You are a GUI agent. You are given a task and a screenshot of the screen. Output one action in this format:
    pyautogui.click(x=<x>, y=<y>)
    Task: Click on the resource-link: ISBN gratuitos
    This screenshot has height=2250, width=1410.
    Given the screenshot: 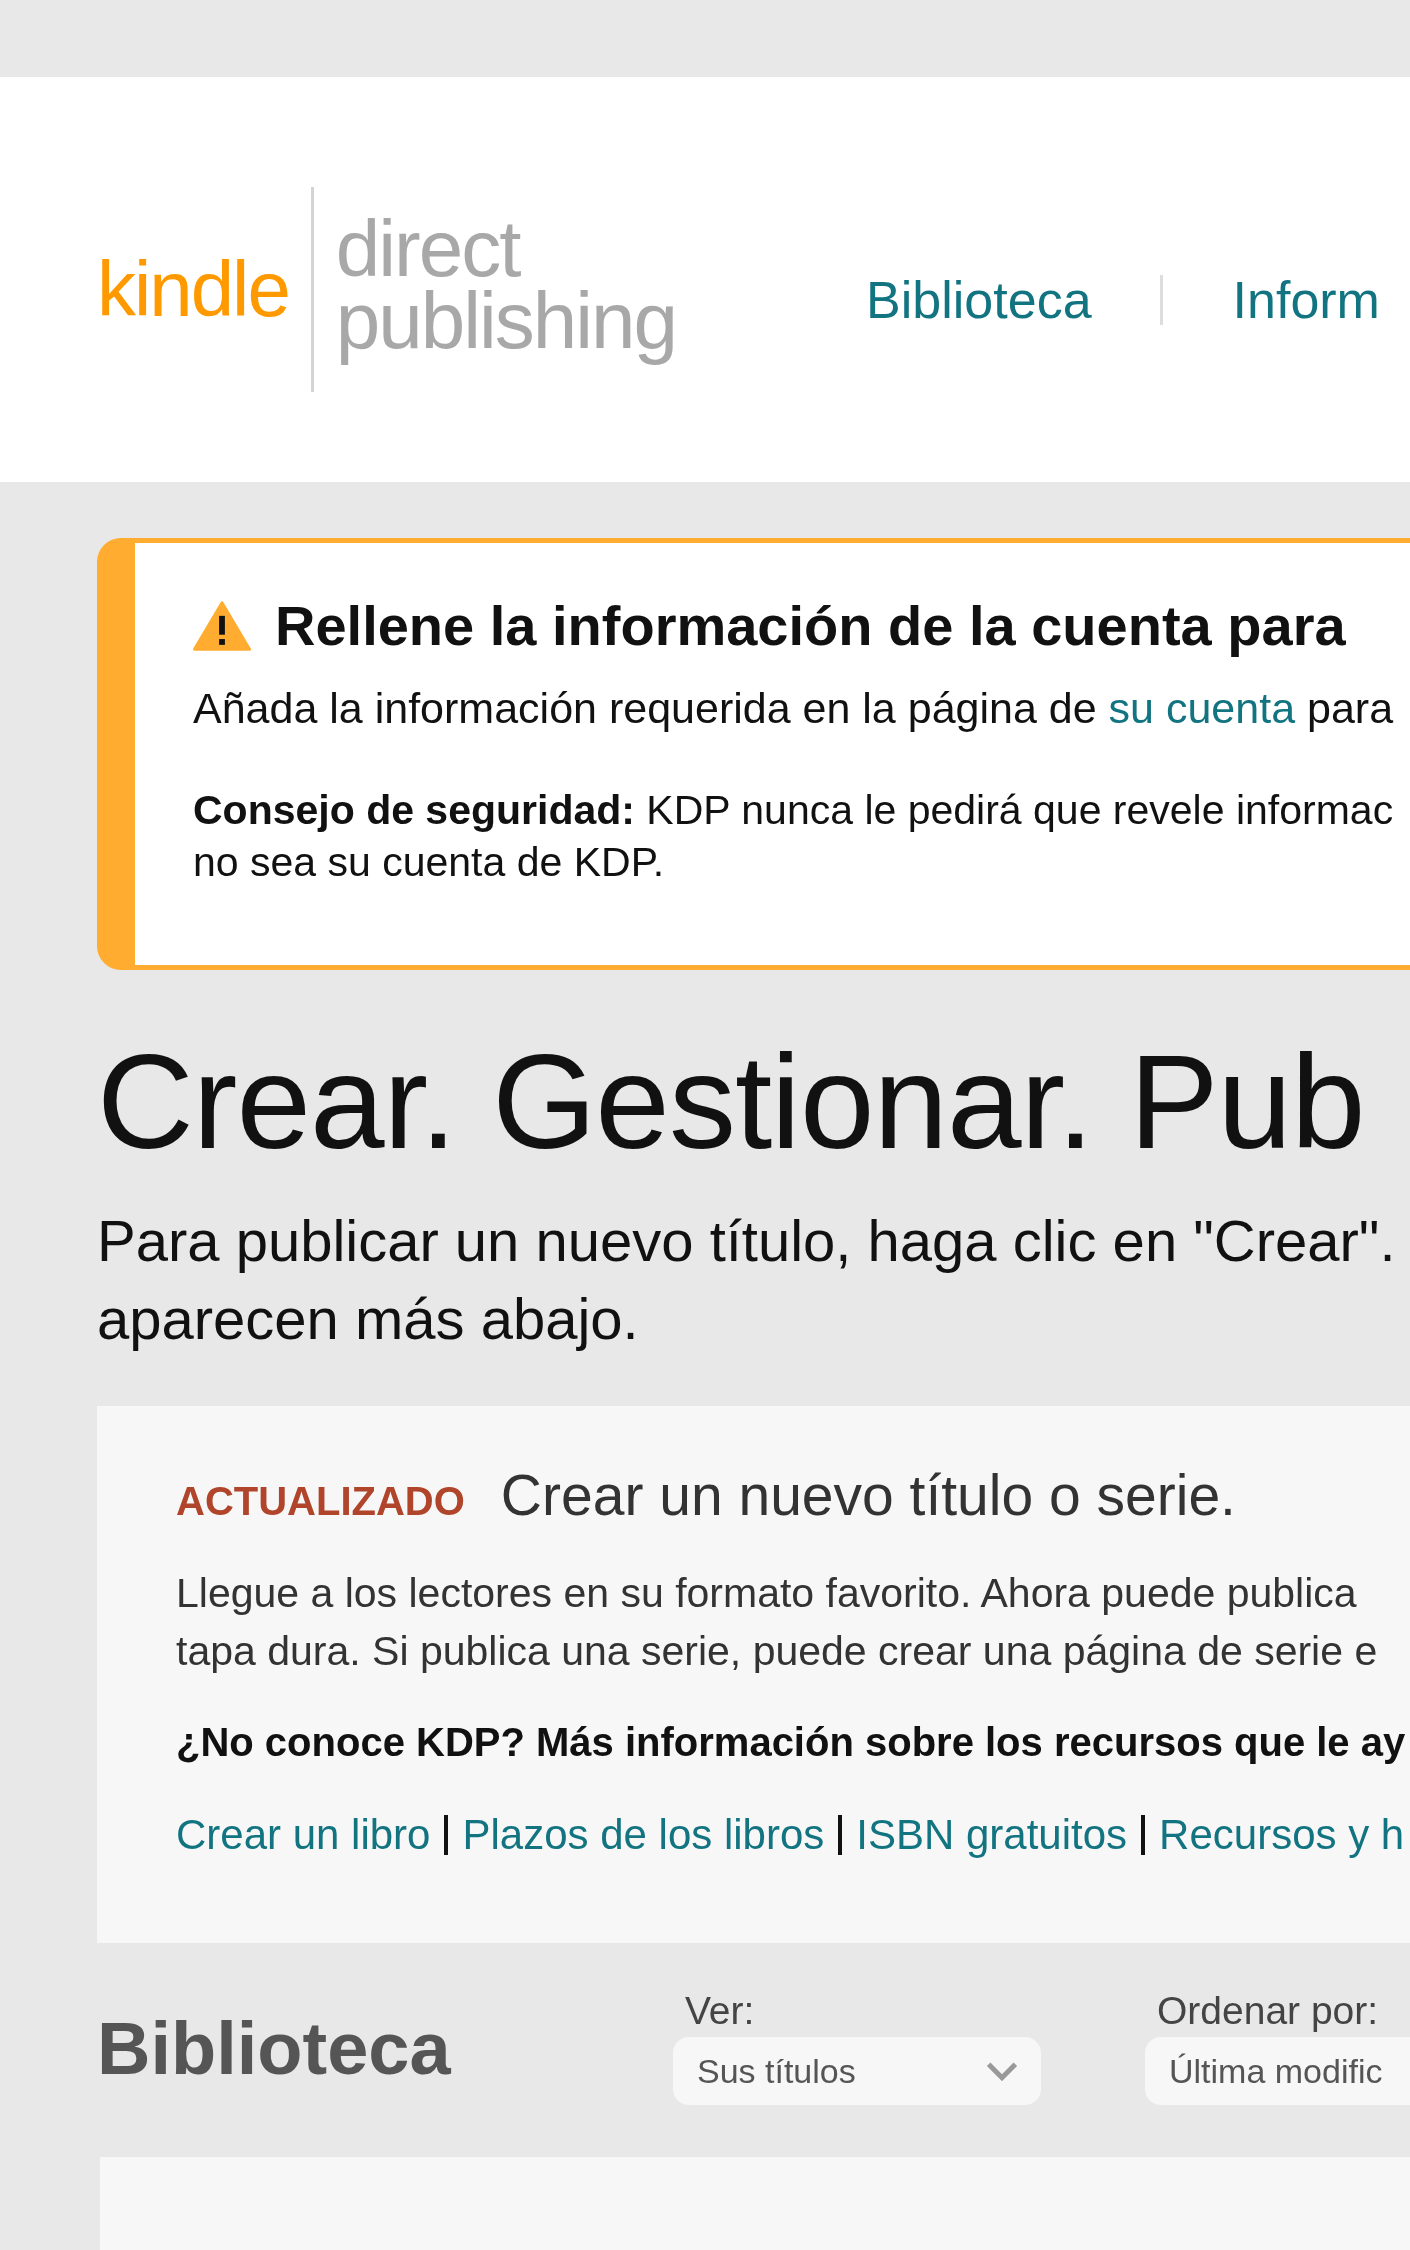 What is the action you would take?
    pyautogui.click(x=992, y=1835)
    